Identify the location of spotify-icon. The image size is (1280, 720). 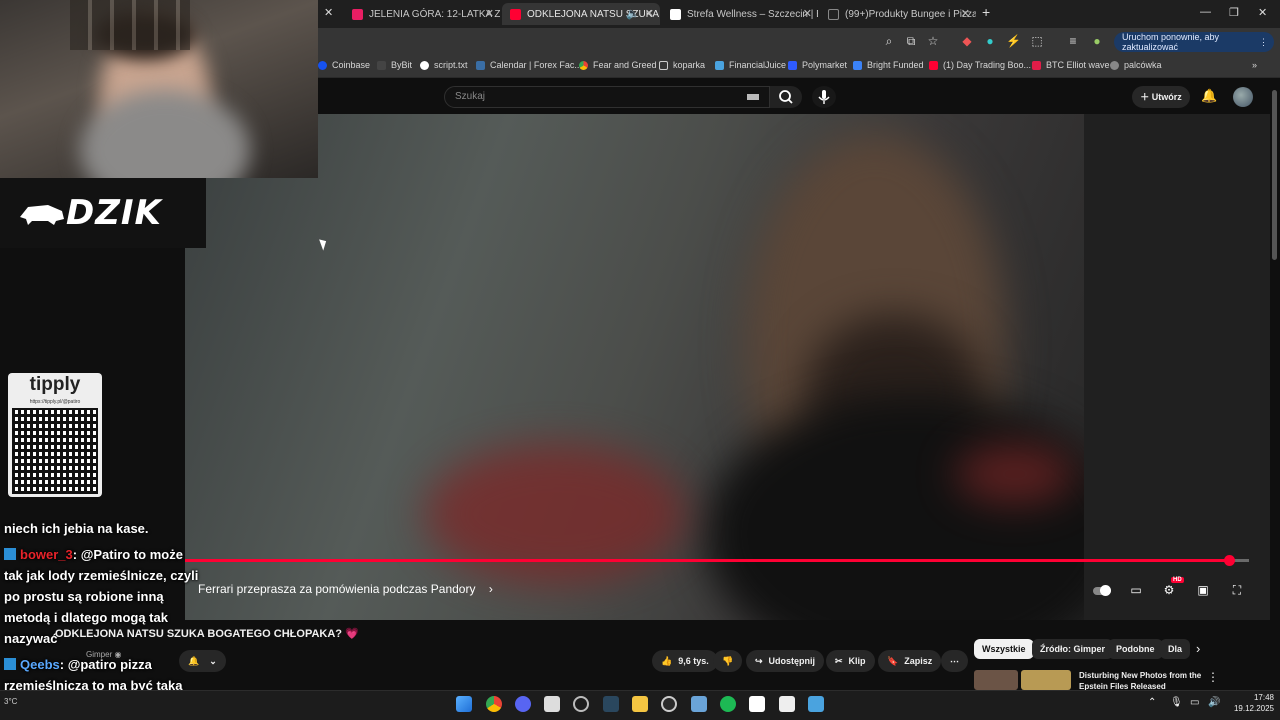
(728, 704).